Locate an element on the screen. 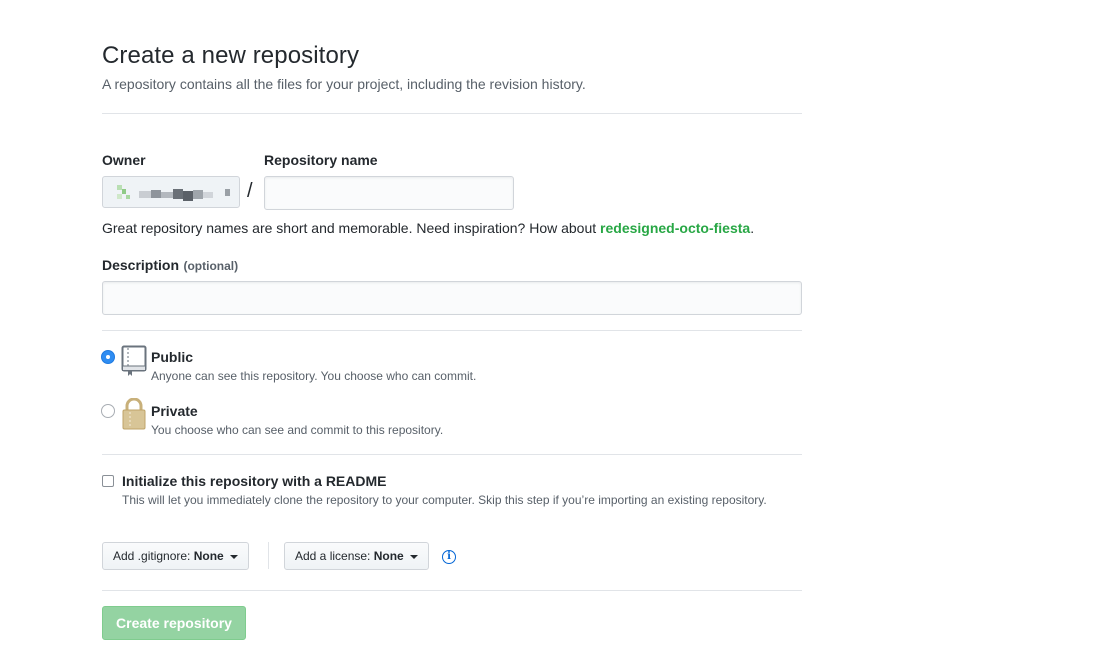  page-title: Create a new repository is located at coordinates (231, 55).